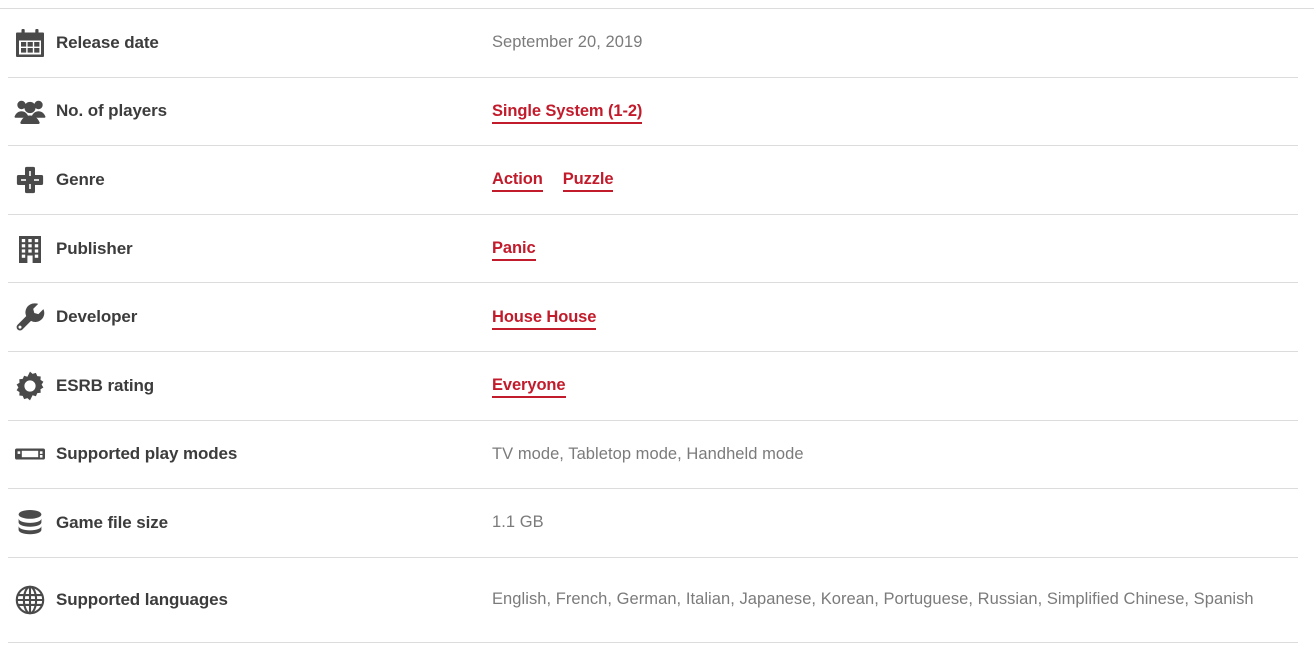 The width and height of the screenshot is (1314, 654). Describe the element at coordinates (32, 523) in the screenshot. I see `database-icon` at that location.